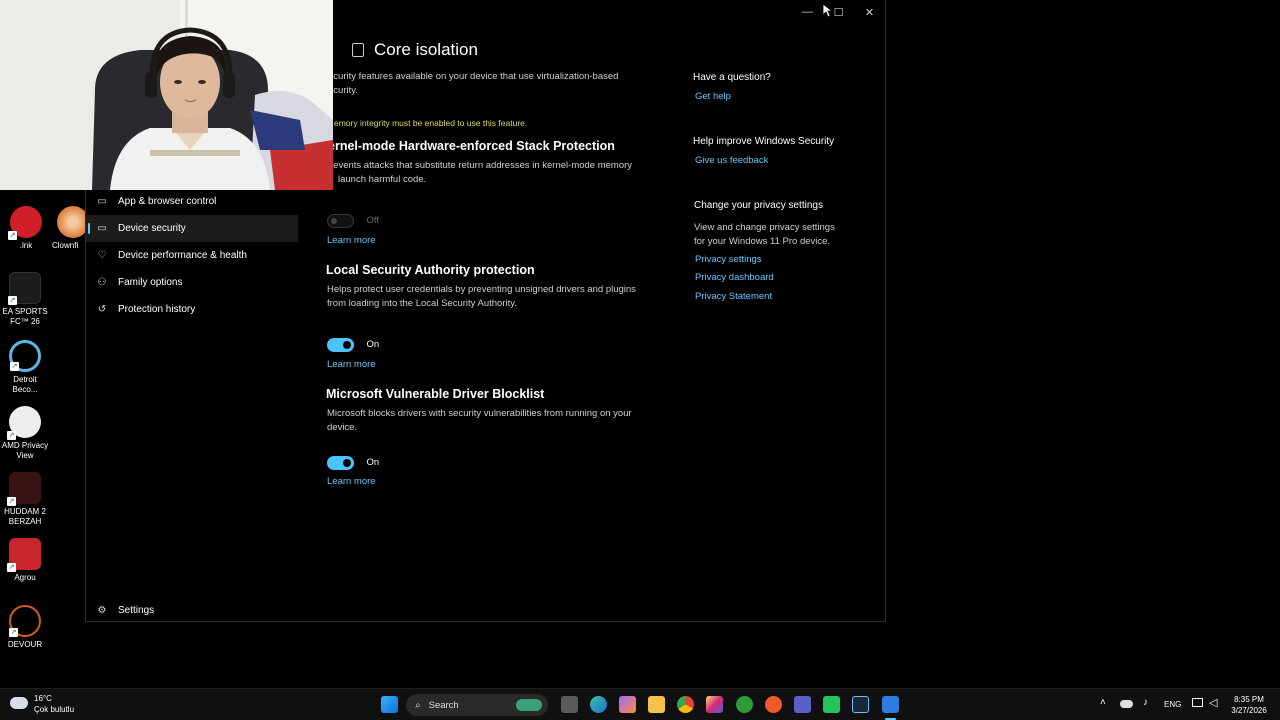 The height and width of the screenshot is (720, 1280). I want to click on chrome-icon, so click(685, 704).